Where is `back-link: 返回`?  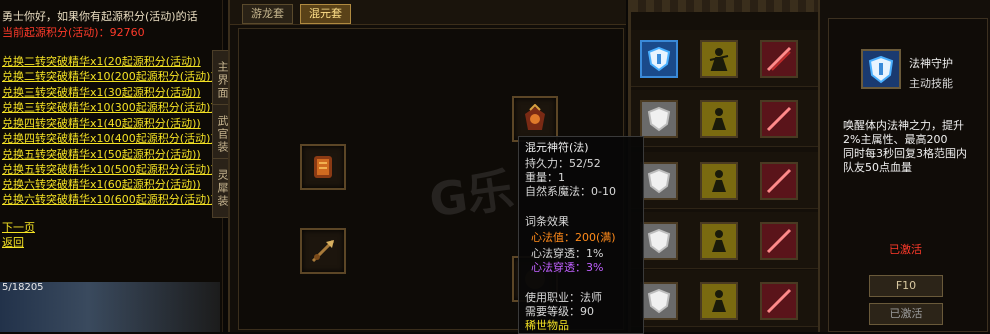
back-link: 返回 is located at coordinates (13, 243).